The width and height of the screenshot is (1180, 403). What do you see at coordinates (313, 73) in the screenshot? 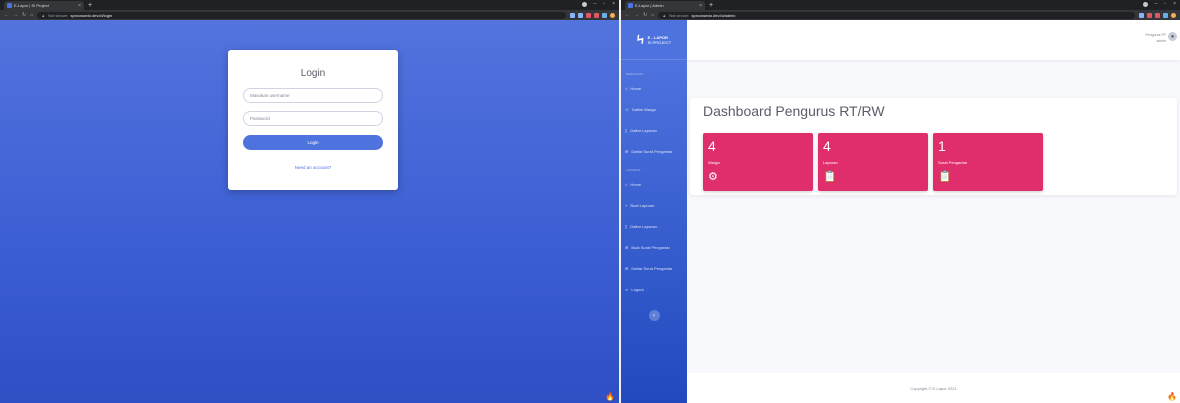
I see `login-title: Login` at bounding box center [313, 73].